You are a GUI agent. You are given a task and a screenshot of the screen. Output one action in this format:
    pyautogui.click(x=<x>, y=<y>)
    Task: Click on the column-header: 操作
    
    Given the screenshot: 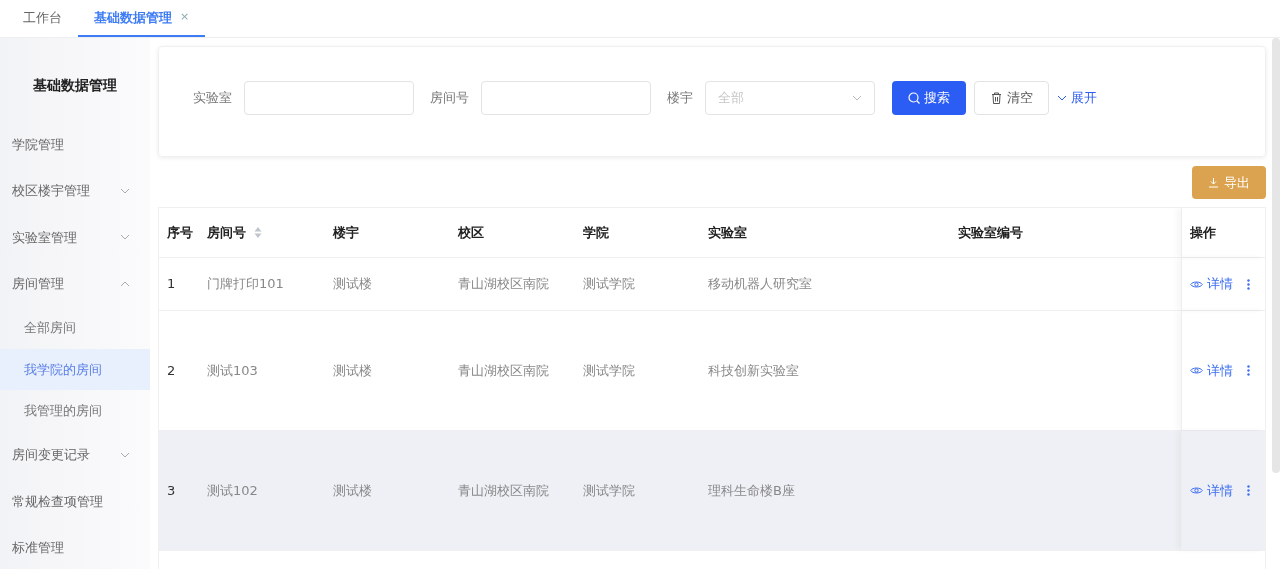 What is the action you would take?
    pyautogui.click(x=1223, y=232)
    